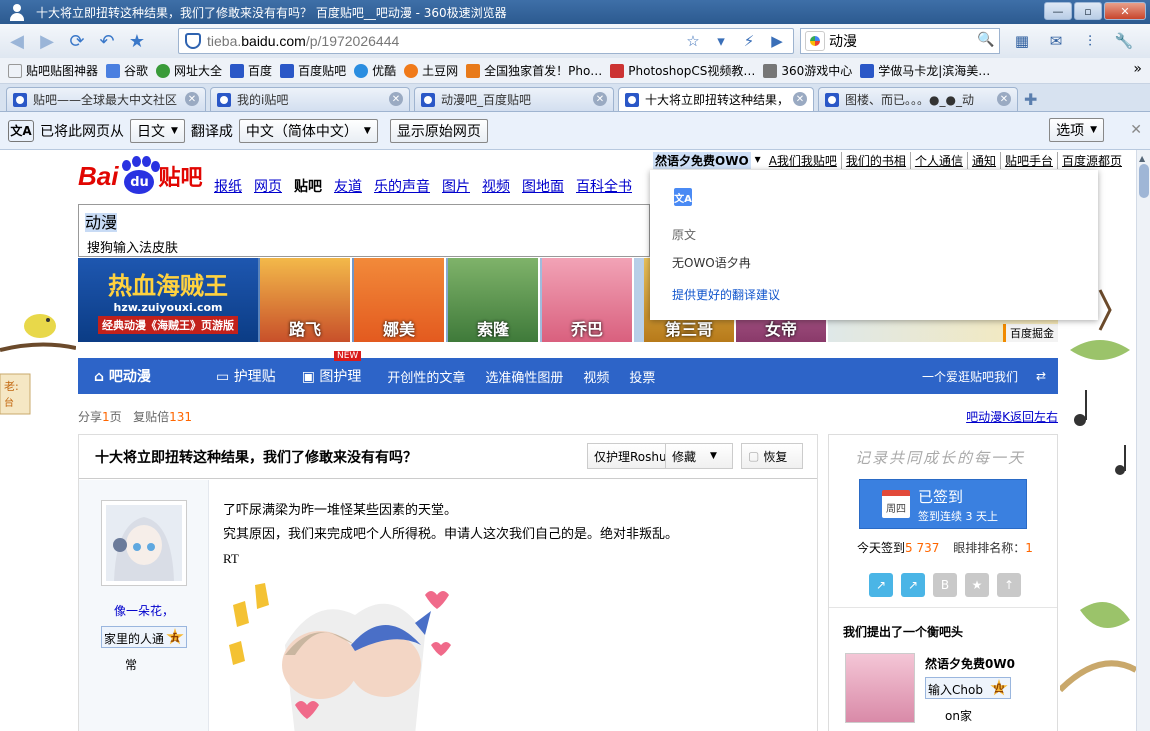 Image resolution: width=1150 pixels, height=731 pixels. What do you see at coordinates (144, 543) in the screenshot?
I see `avatar` at bounding box center [144, 543].